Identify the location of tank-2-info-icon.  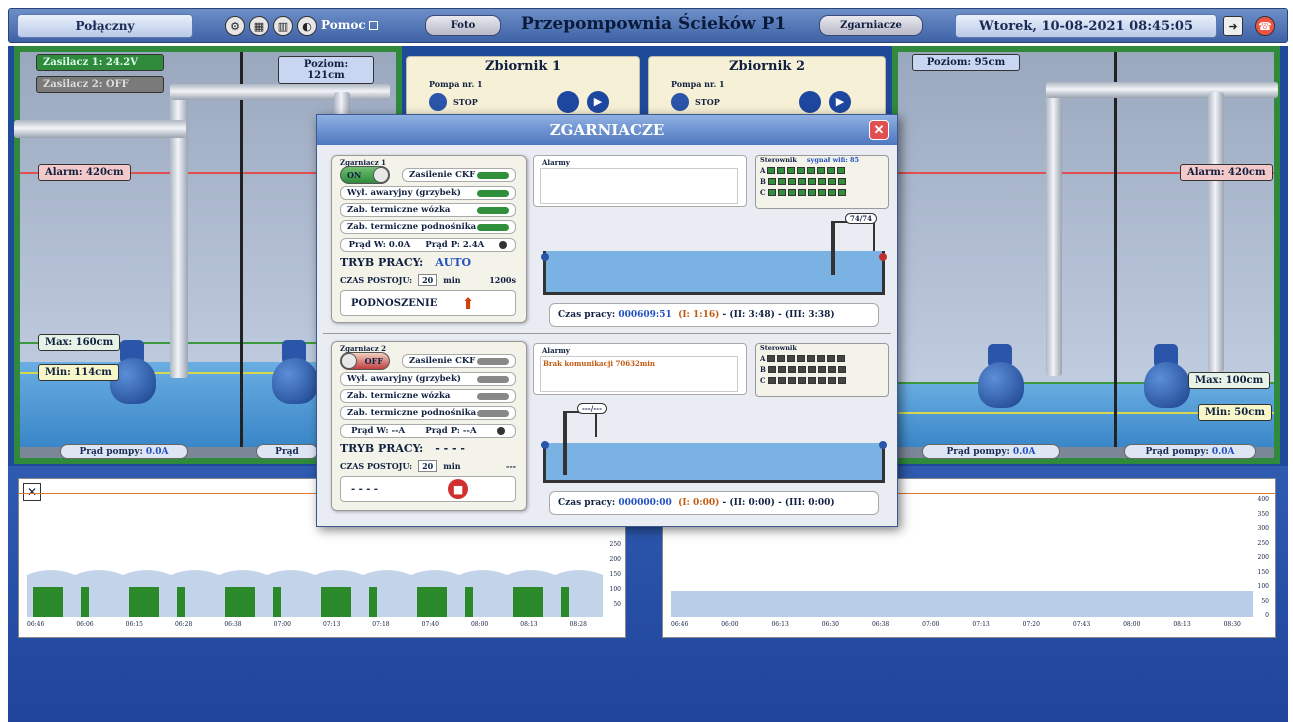
(810, 102).